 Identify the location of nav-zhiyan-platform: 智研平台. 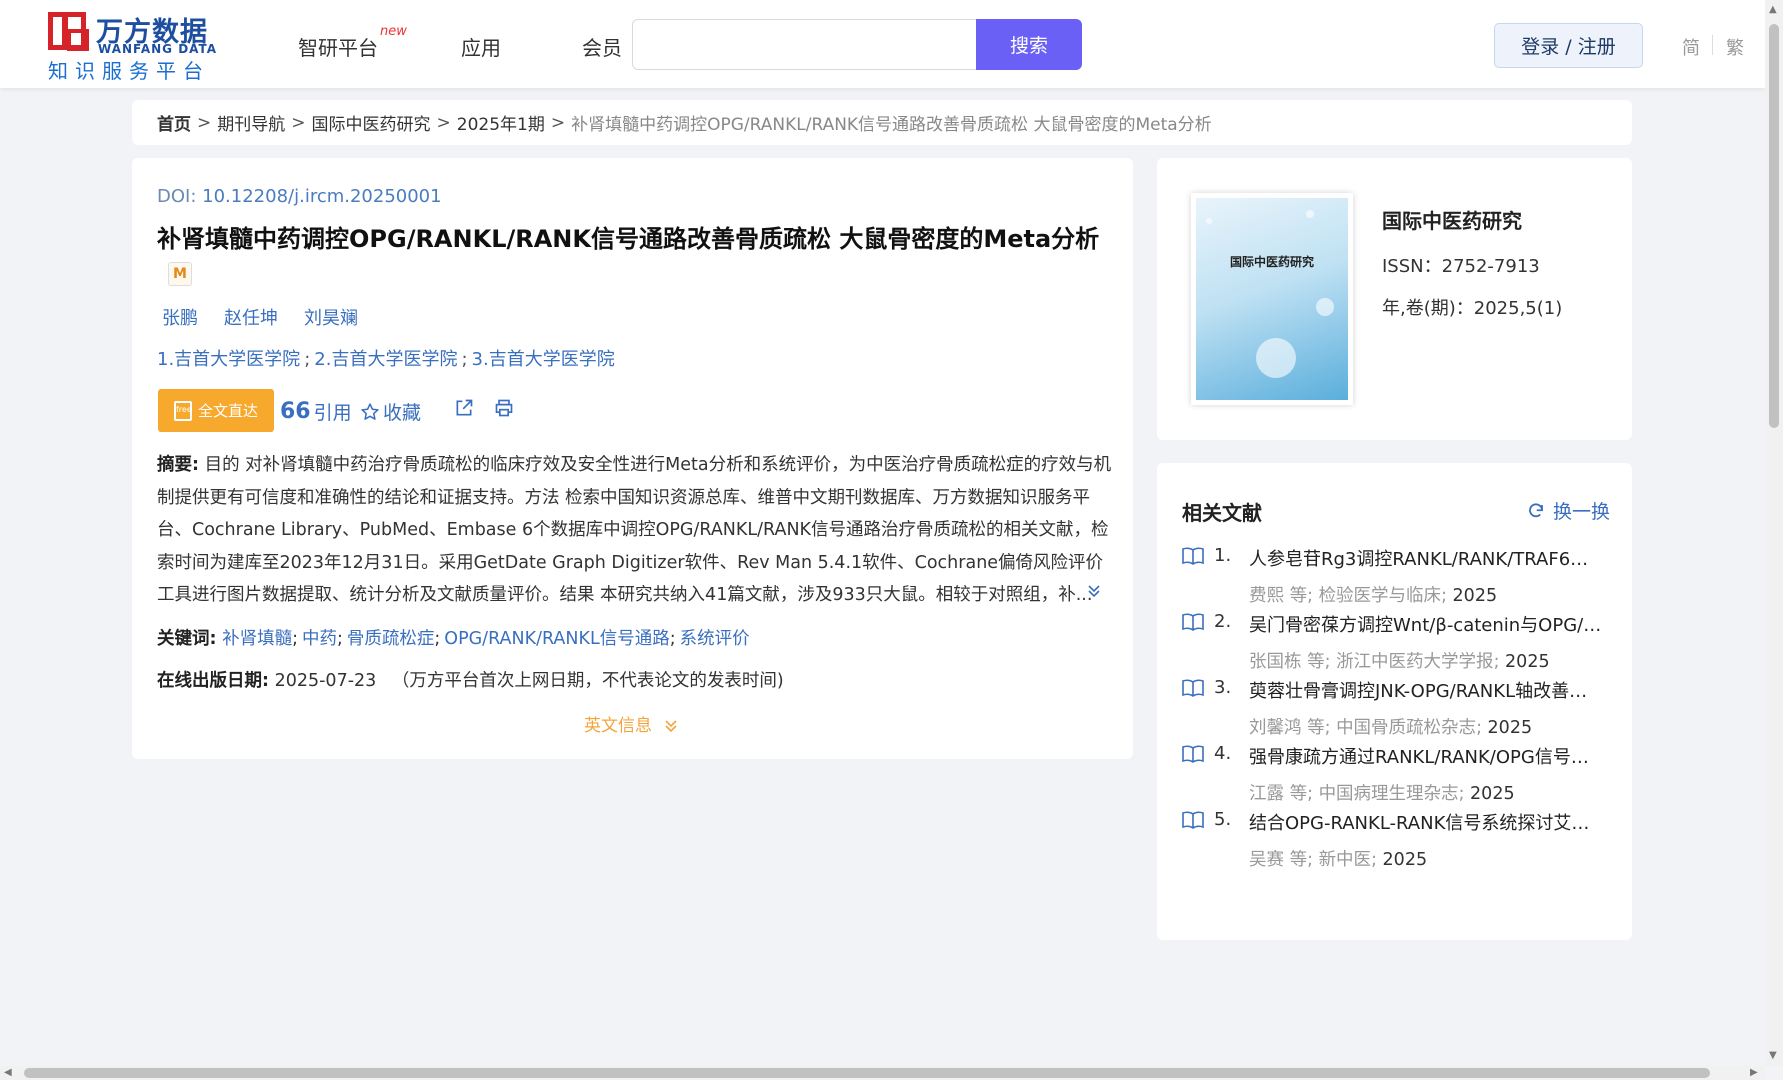
(338, 46).